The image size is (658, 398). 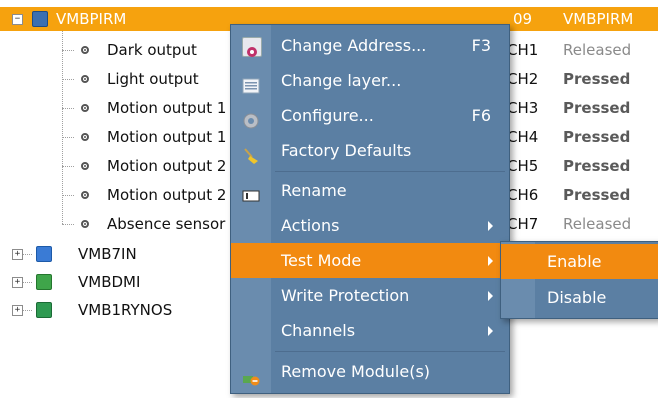 I want to click on module-type: VMBPIRM, so click(x=598, y=19).